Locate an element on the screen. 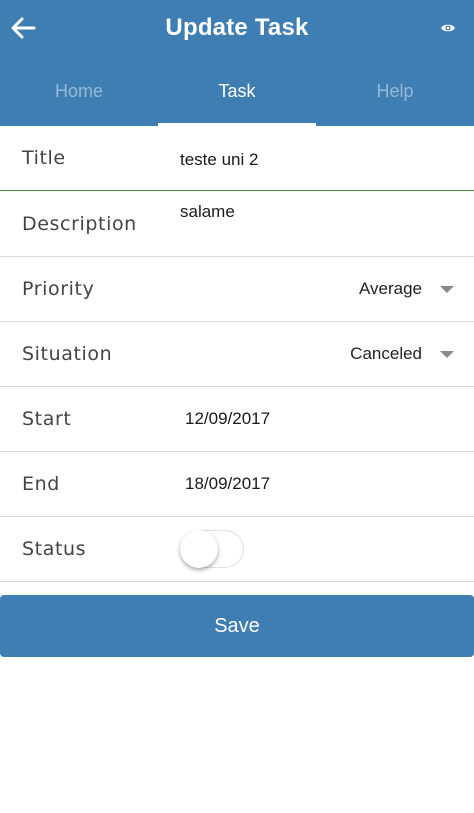  description-row: Description salame is located at coordinates (237, 224).